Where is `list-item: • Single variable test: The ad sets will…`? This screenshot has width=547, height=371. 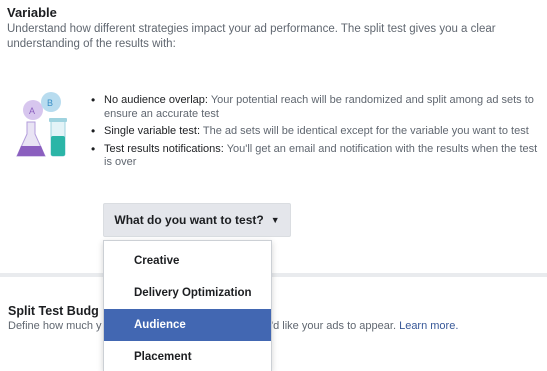
list-item: • Single variable test: The ad sets will… is located at coordinates (315, 131).